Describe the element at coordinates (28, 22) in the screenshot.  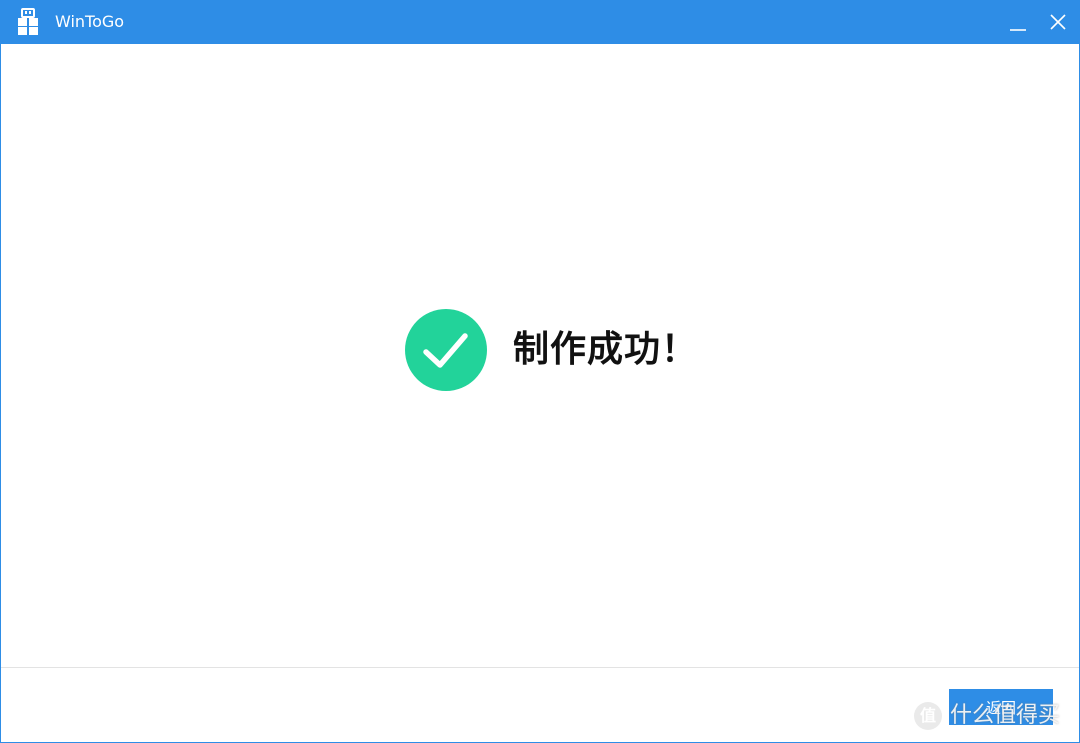
I see `windows-usb-icon` at that location.